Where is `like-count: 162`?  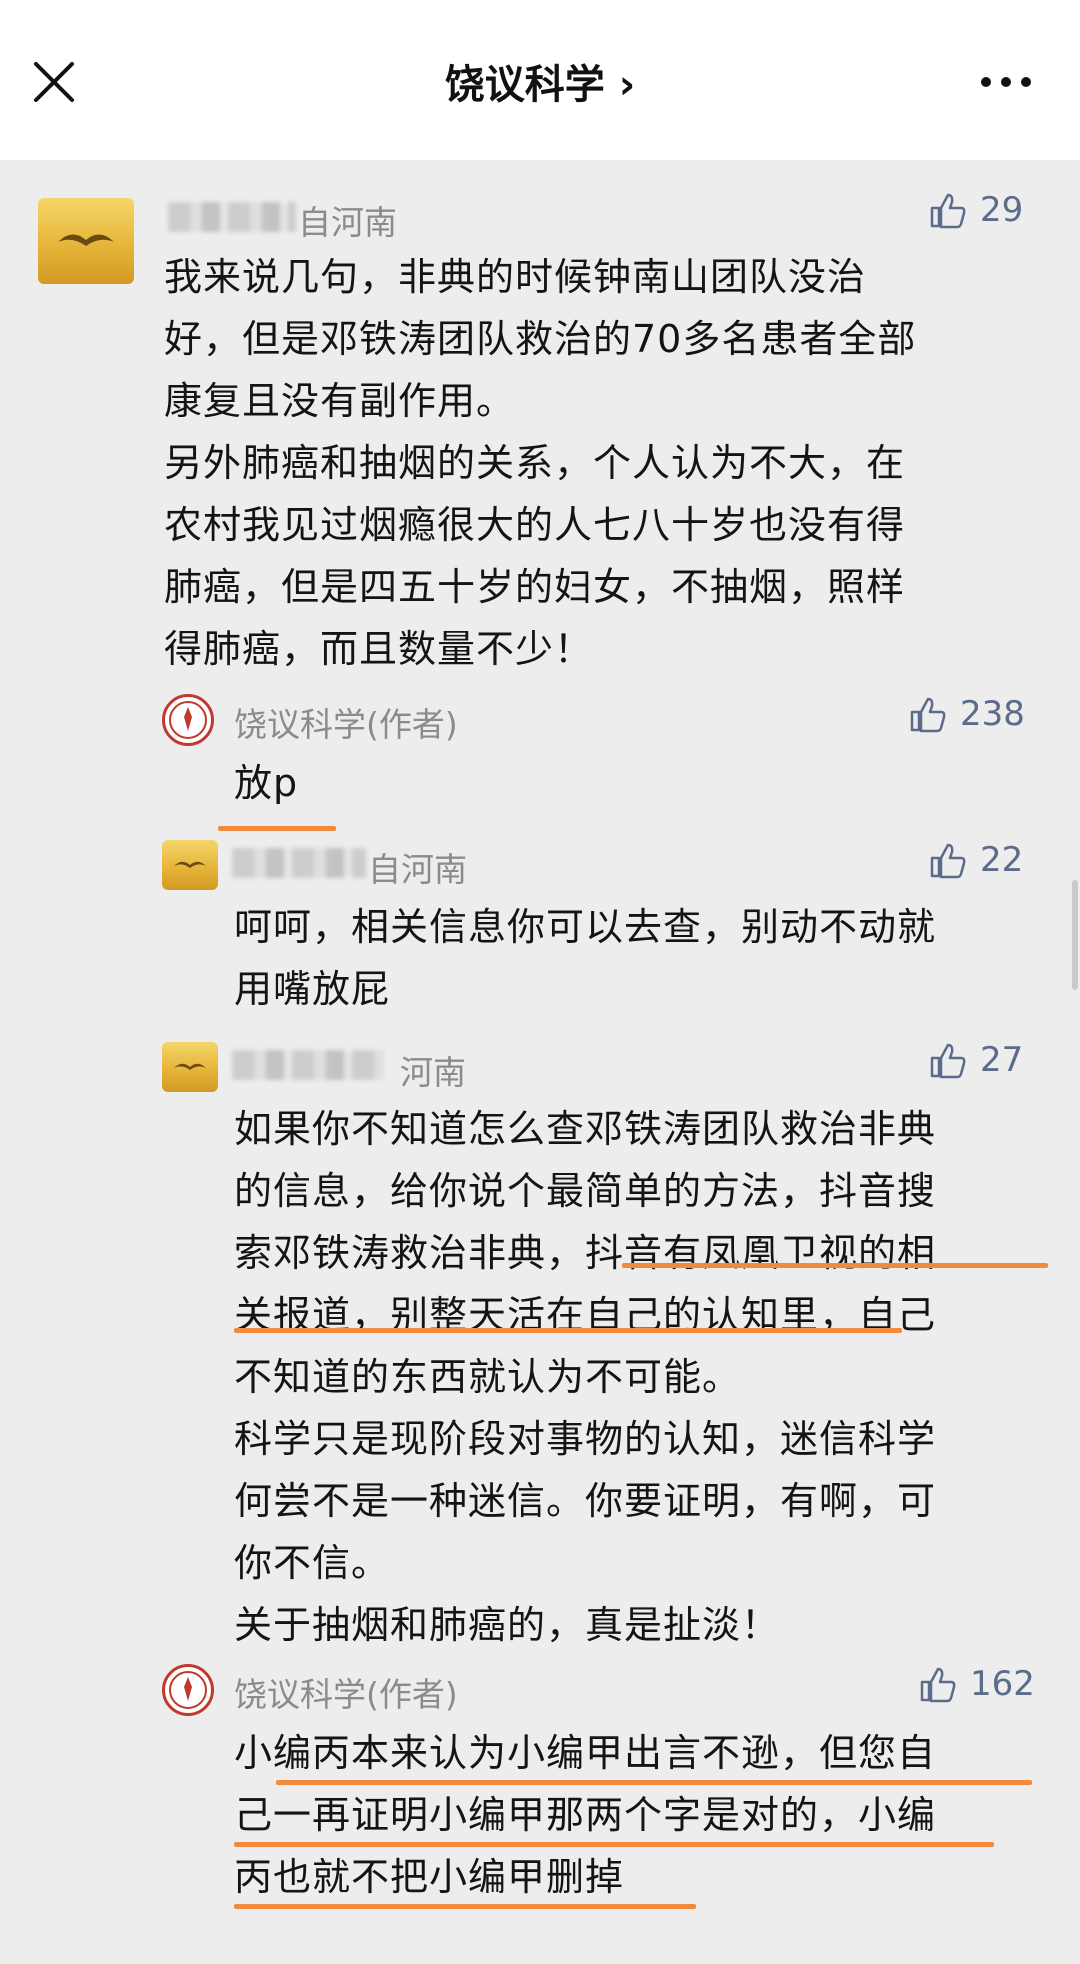 like-count: 162 is located at coordinates (1002, 1684).